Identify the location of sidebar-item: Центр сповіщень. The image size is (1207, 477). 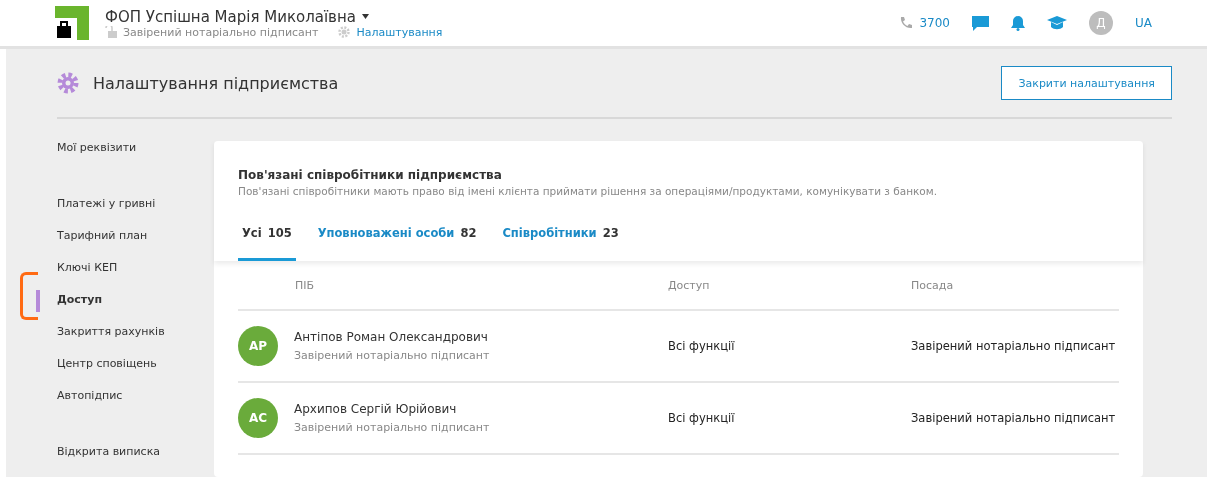
(135, 373).